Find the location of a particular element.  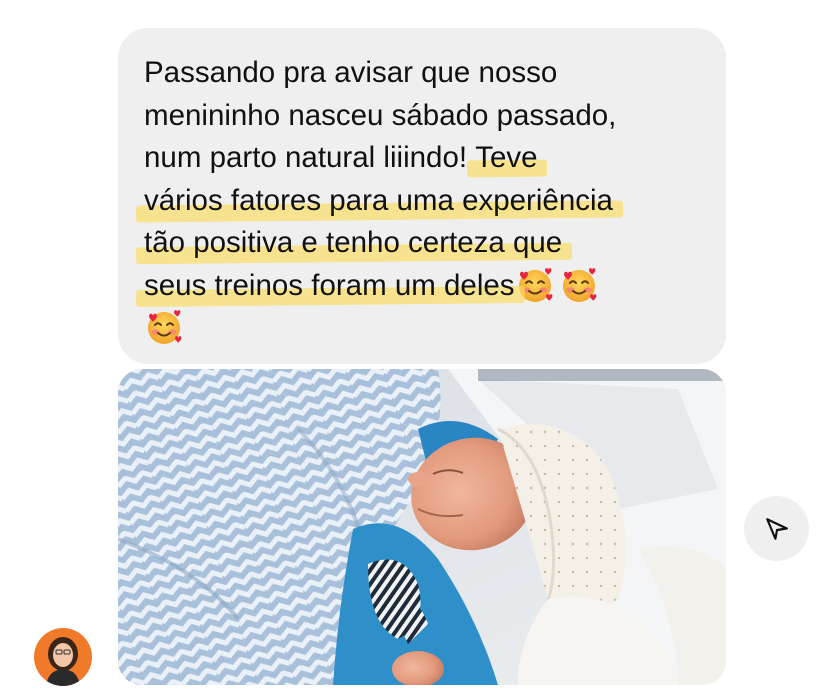

message-text: menininho nasceu sábado passado, is located at coordinates (380, 115).